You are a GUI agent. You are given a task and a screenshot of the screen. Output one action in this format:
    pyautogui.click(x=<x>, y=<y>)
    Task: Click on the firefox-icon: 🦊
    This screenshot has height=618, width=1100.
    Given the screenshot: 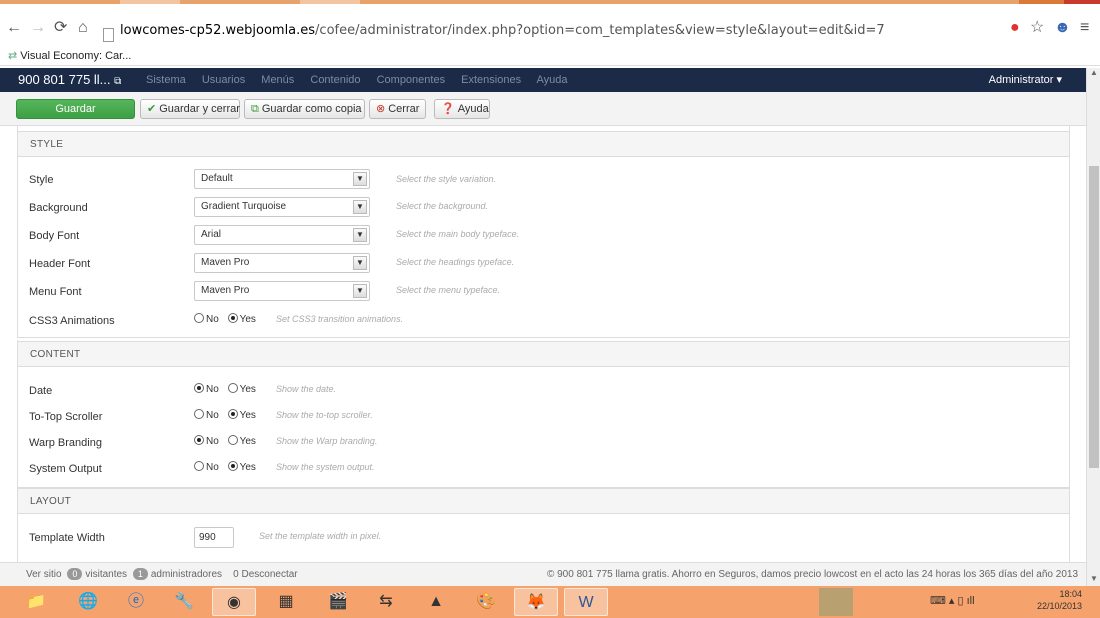 What is the action you would take?
    pyautogui.click(x=536, y=602)
    